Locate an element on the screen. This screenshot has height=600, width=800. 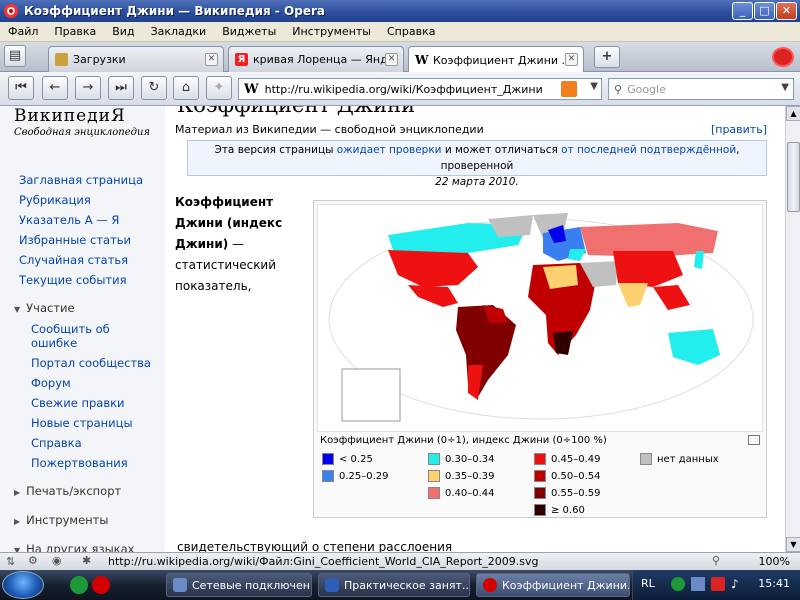
language-indicator: RL is located at coordinates (648, 583).